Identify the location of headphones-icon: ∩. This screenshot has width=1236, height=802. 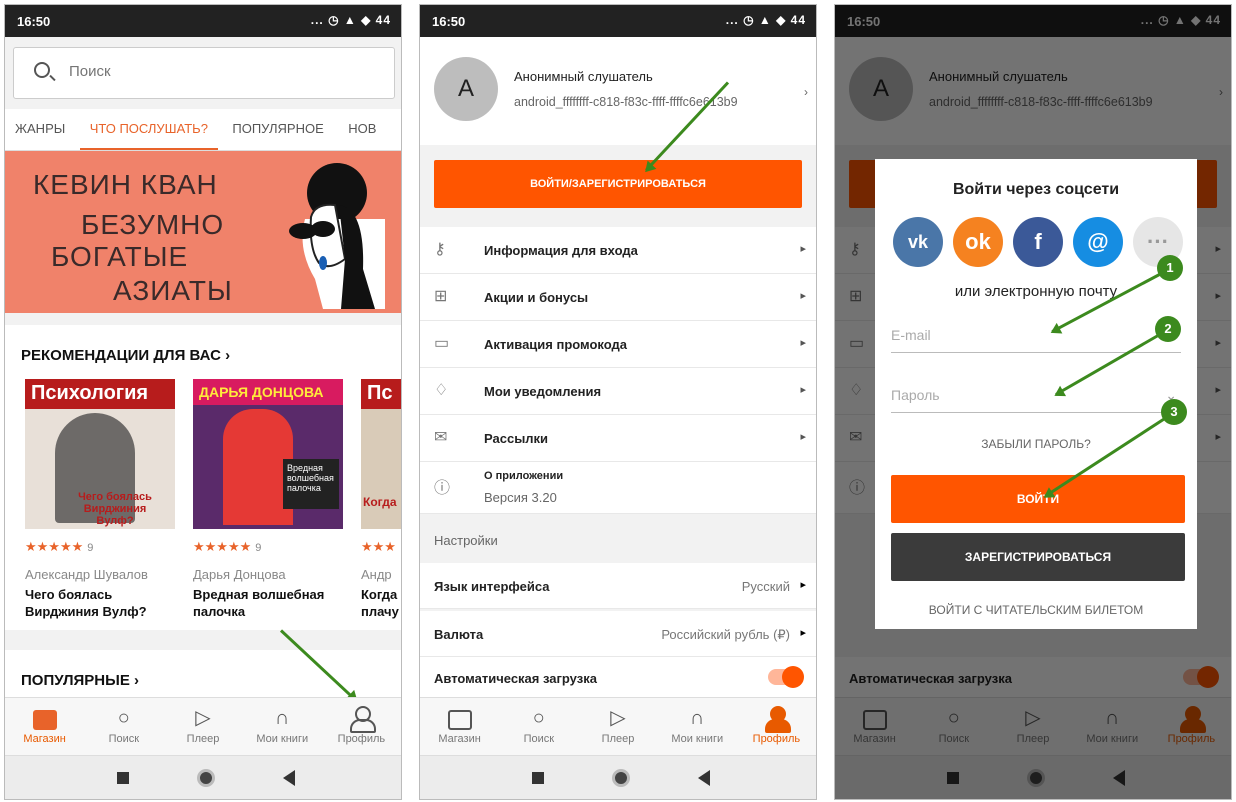
(697, 718).